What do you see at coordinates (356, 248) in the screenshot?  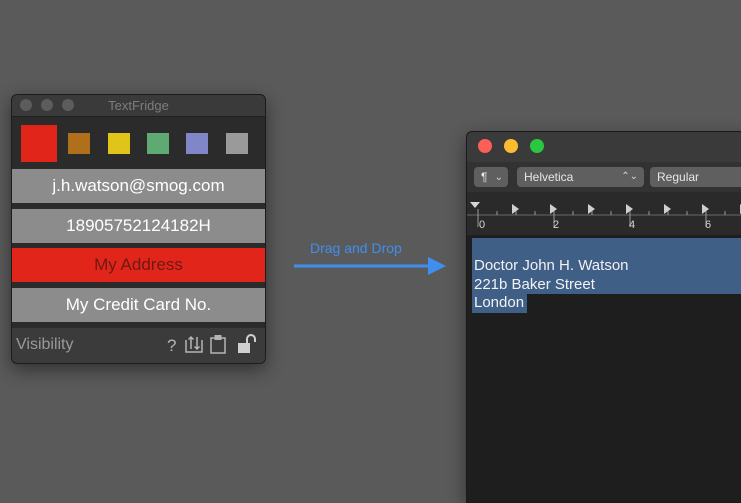 I see `drag-and-drop-label: Drag and Drop` at bounding box center [356, 248].